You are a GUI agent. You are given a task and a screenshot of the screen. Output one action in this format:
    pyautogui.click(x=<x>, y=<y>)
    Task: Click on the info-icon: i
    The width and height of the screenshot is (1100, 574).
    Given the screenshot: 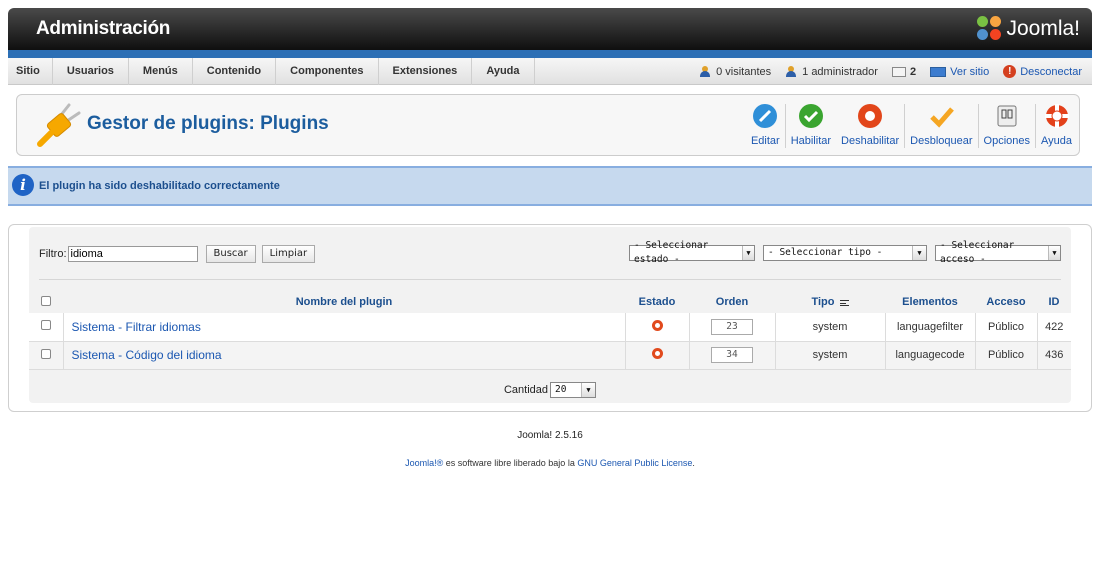 What is the action you would take?
    pyautogui.click(x=23, y=185)
    